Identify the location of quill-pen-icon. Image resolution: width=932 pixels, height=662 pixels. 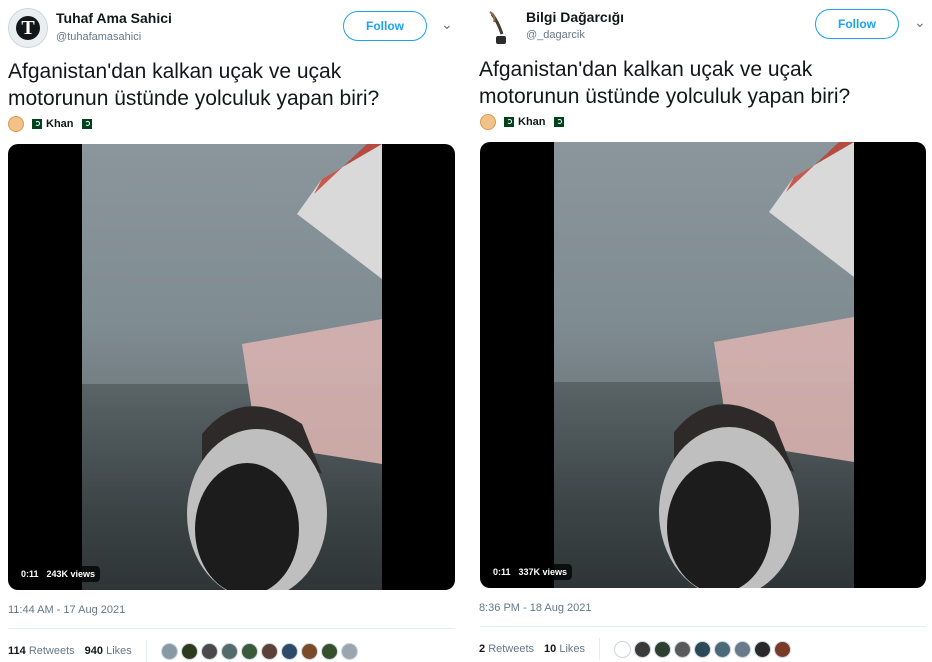
(497, 27).